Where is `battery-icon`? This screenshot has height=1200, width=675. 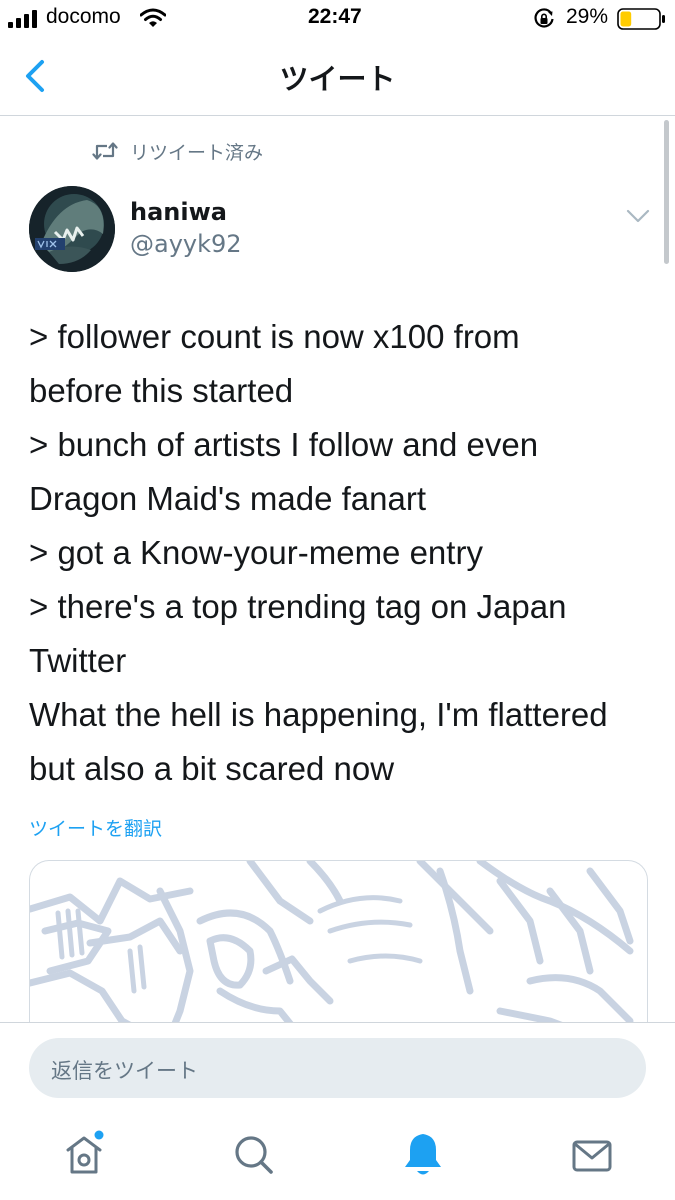 battery-icon is located at coordinates (641, 19).